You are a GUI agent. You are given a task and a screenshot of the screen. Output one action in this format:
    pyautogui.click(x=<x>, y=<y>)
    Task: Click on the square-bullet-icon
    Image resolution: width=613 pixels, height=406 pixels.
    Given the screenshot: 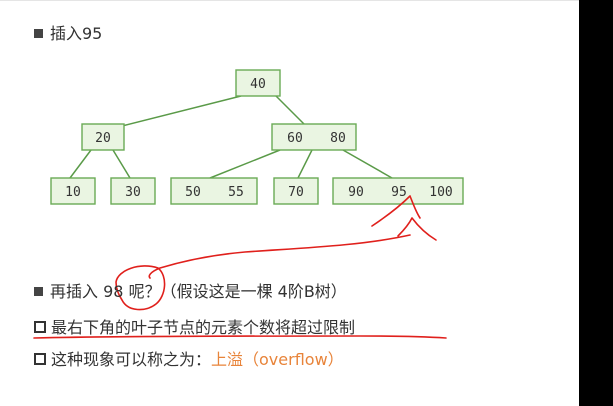 What is the action you would take?
    pyautogui.click(x=38, y=291)
    